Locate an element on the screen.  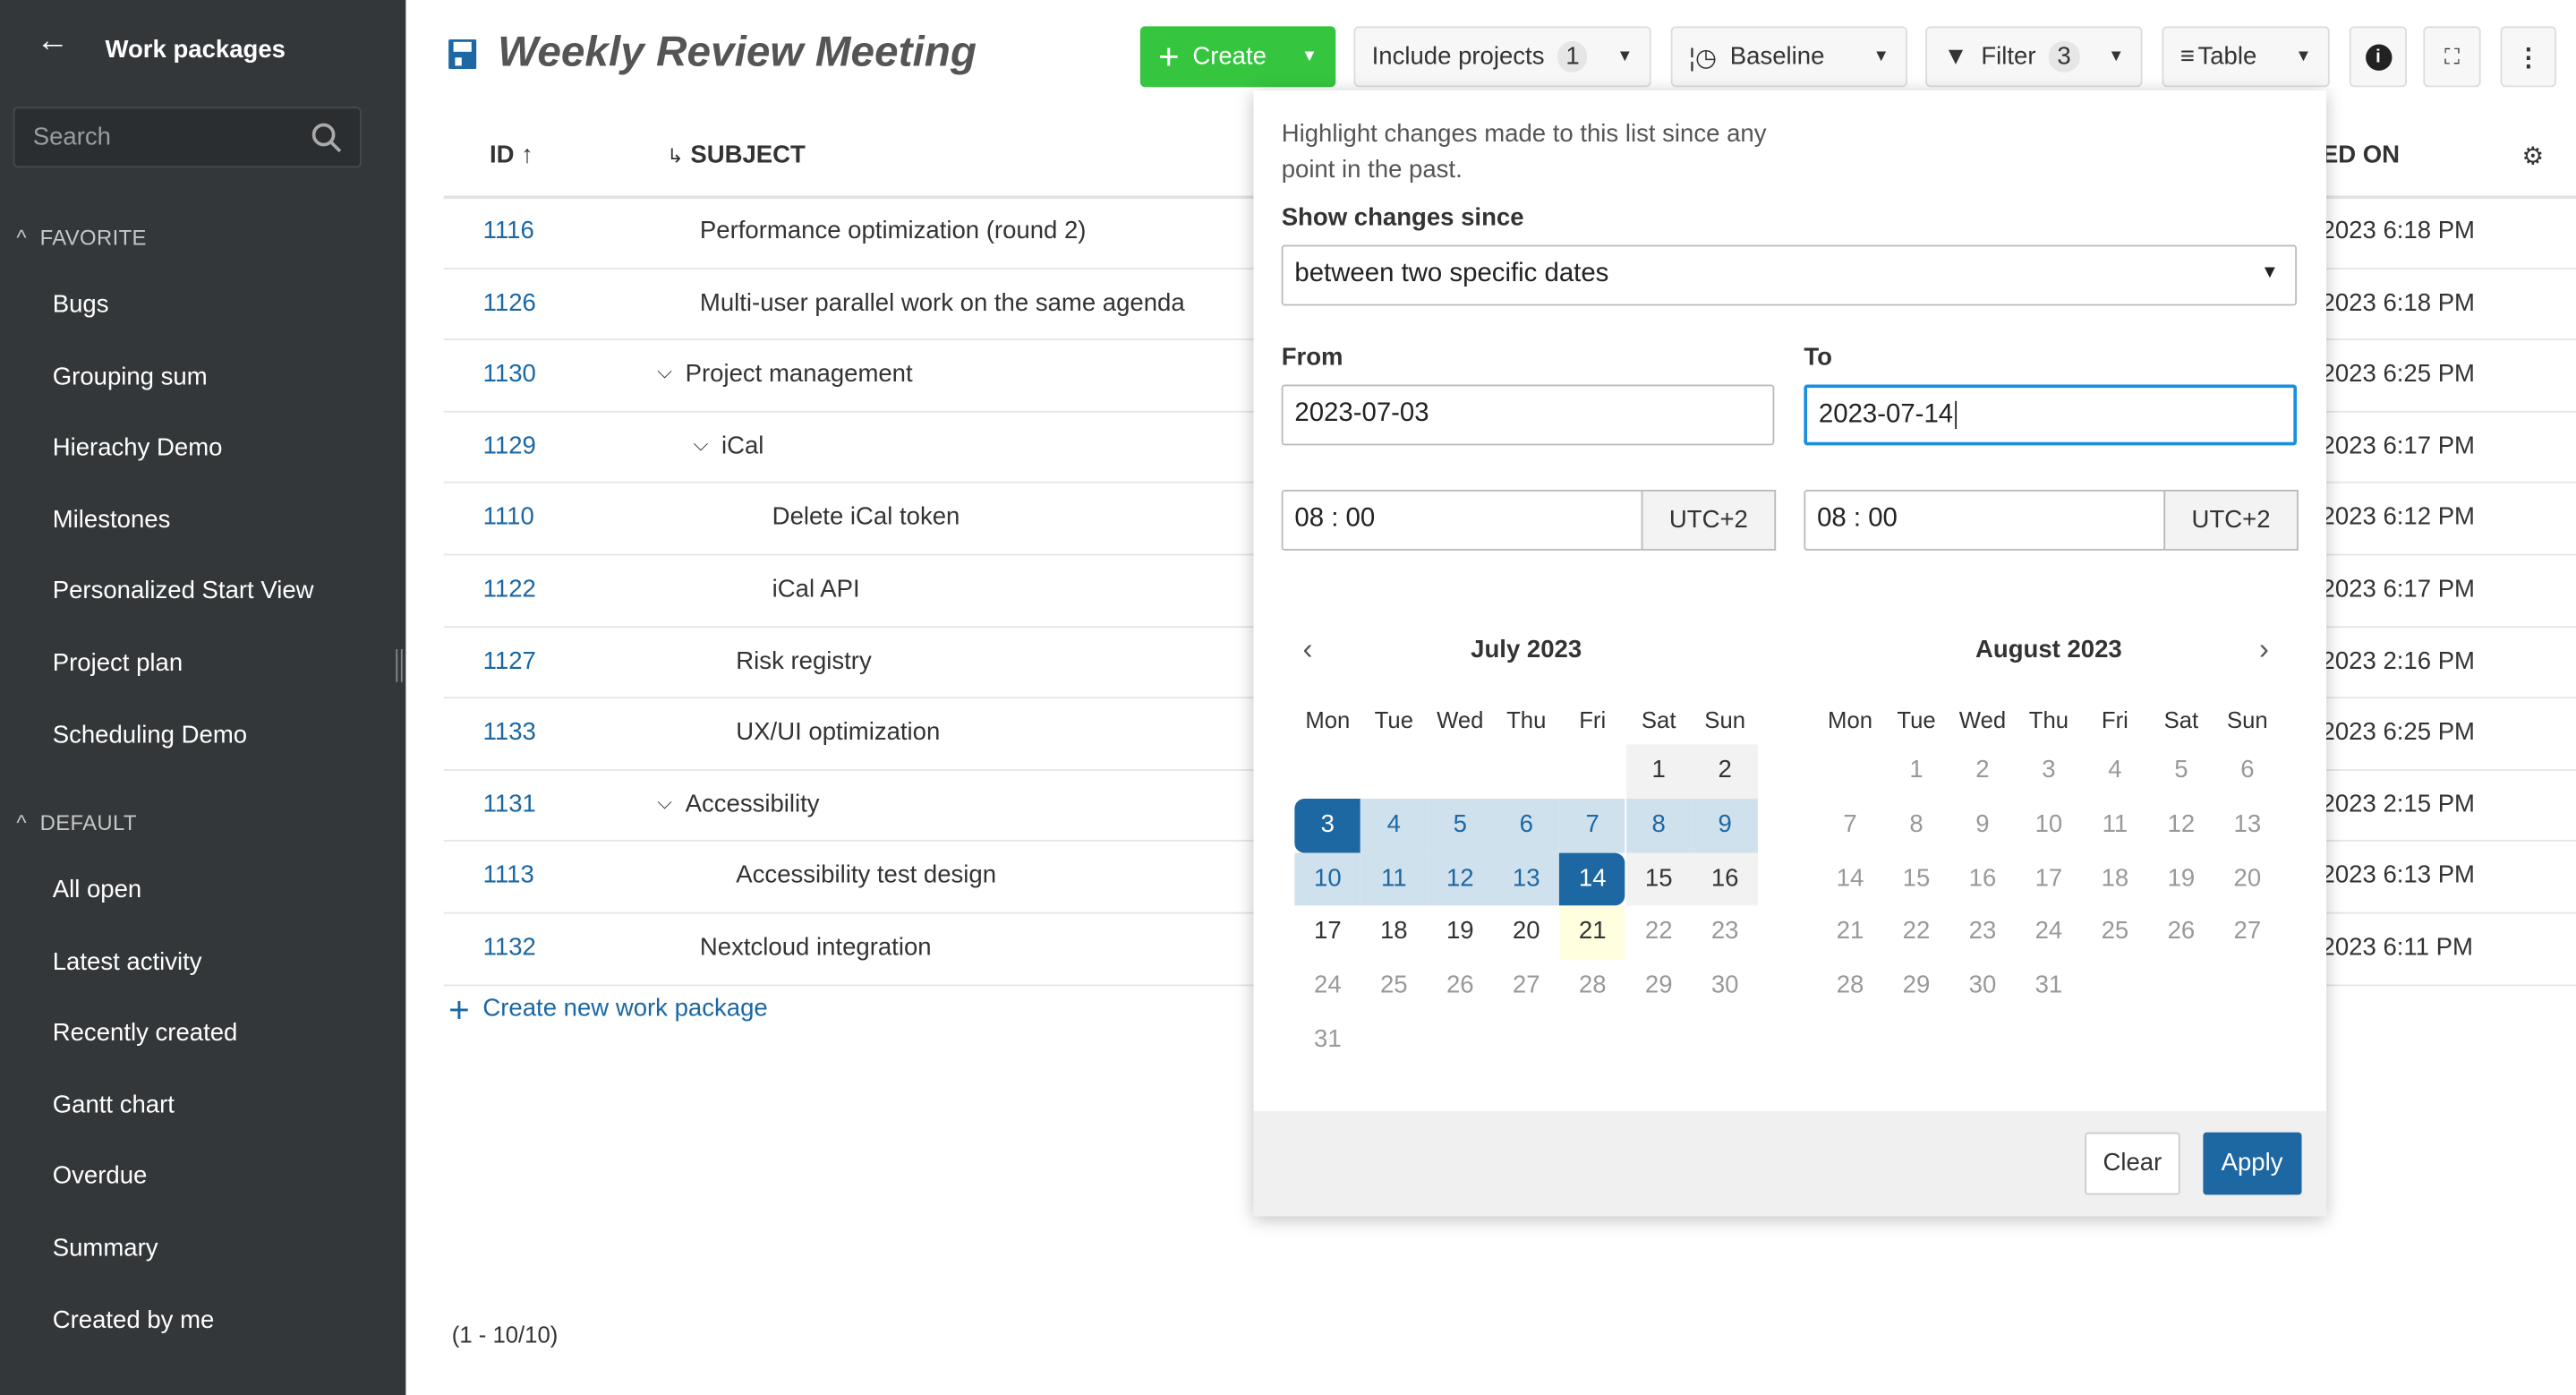
sidebar-item: Grouping sum is located at coordinates (130, 376).